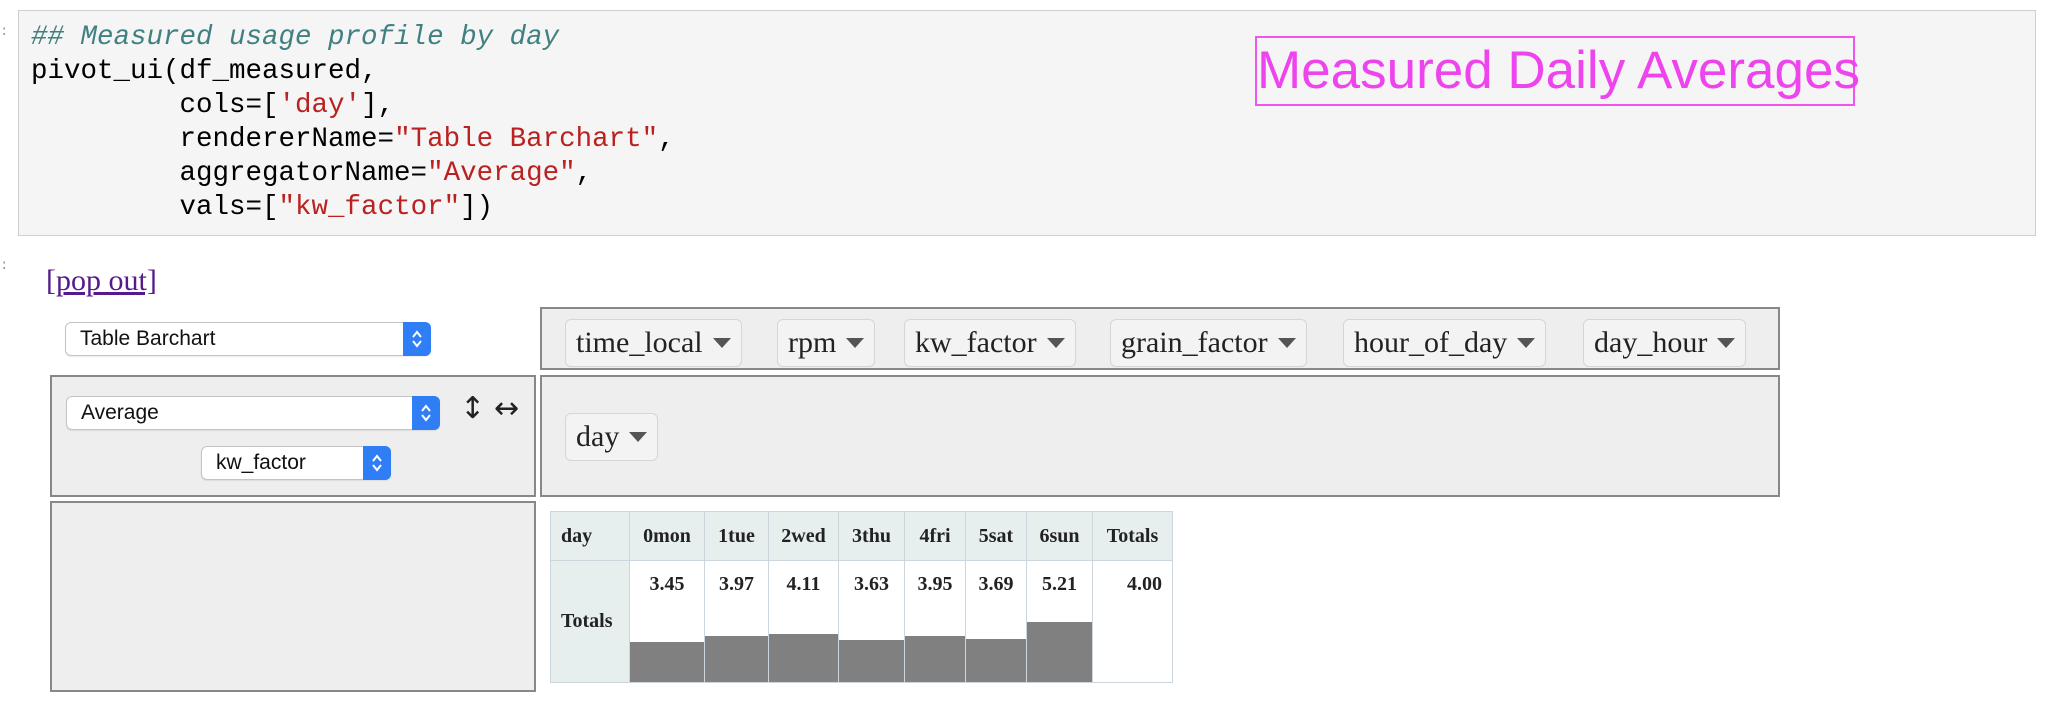 The width and height of the screenshot is (2056, 722). Describe the element at coordinates (736, 536) in the screenshot. I see `column-header: 1tue` at that location.